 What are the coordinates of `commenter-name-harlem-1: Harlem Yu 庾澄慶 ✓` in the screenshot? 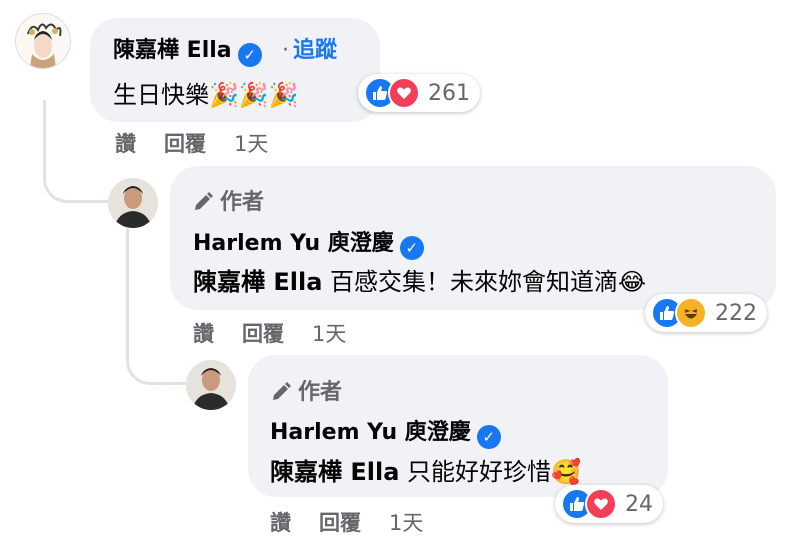 It's located at (308, 242).